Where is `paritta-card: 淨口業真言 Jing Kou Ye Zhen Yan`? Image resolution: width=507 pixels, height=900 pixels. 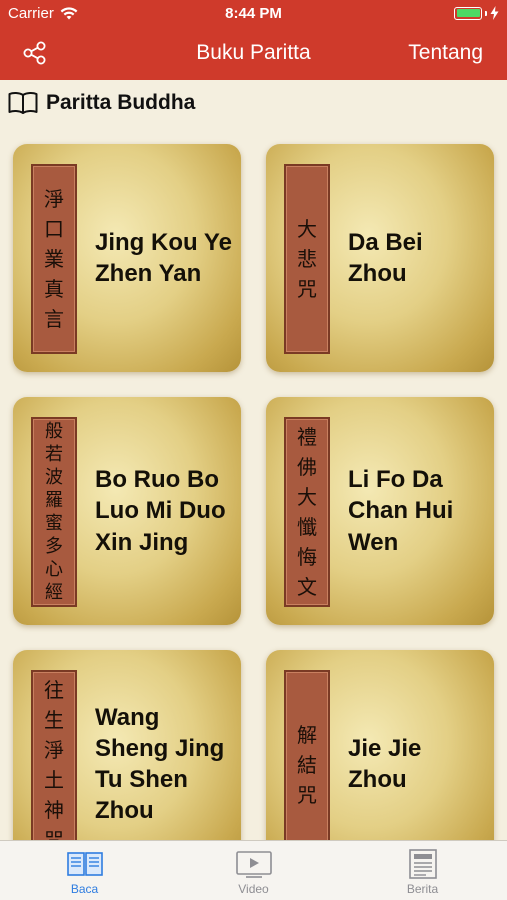
paritta-card: 淨口業真言 Jing Kou Ye Zhen Yan is located at coordinates (127, 258).